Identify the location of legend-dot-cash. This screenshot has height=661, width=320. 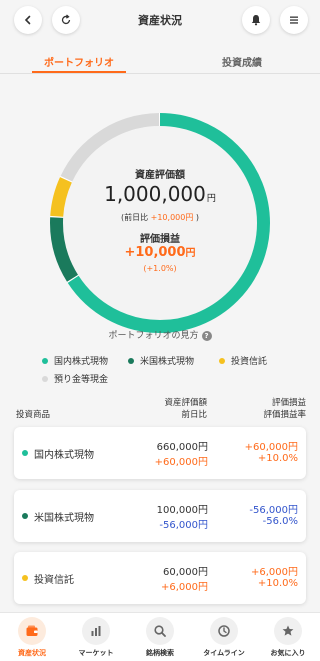
(45, 378).